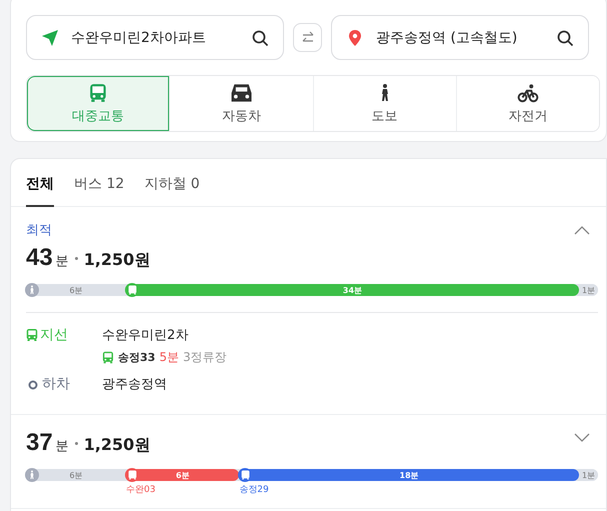 The image size is (607, 511). I want to click on field-value: 광주송정역 (고속철도), so click(447, 37).